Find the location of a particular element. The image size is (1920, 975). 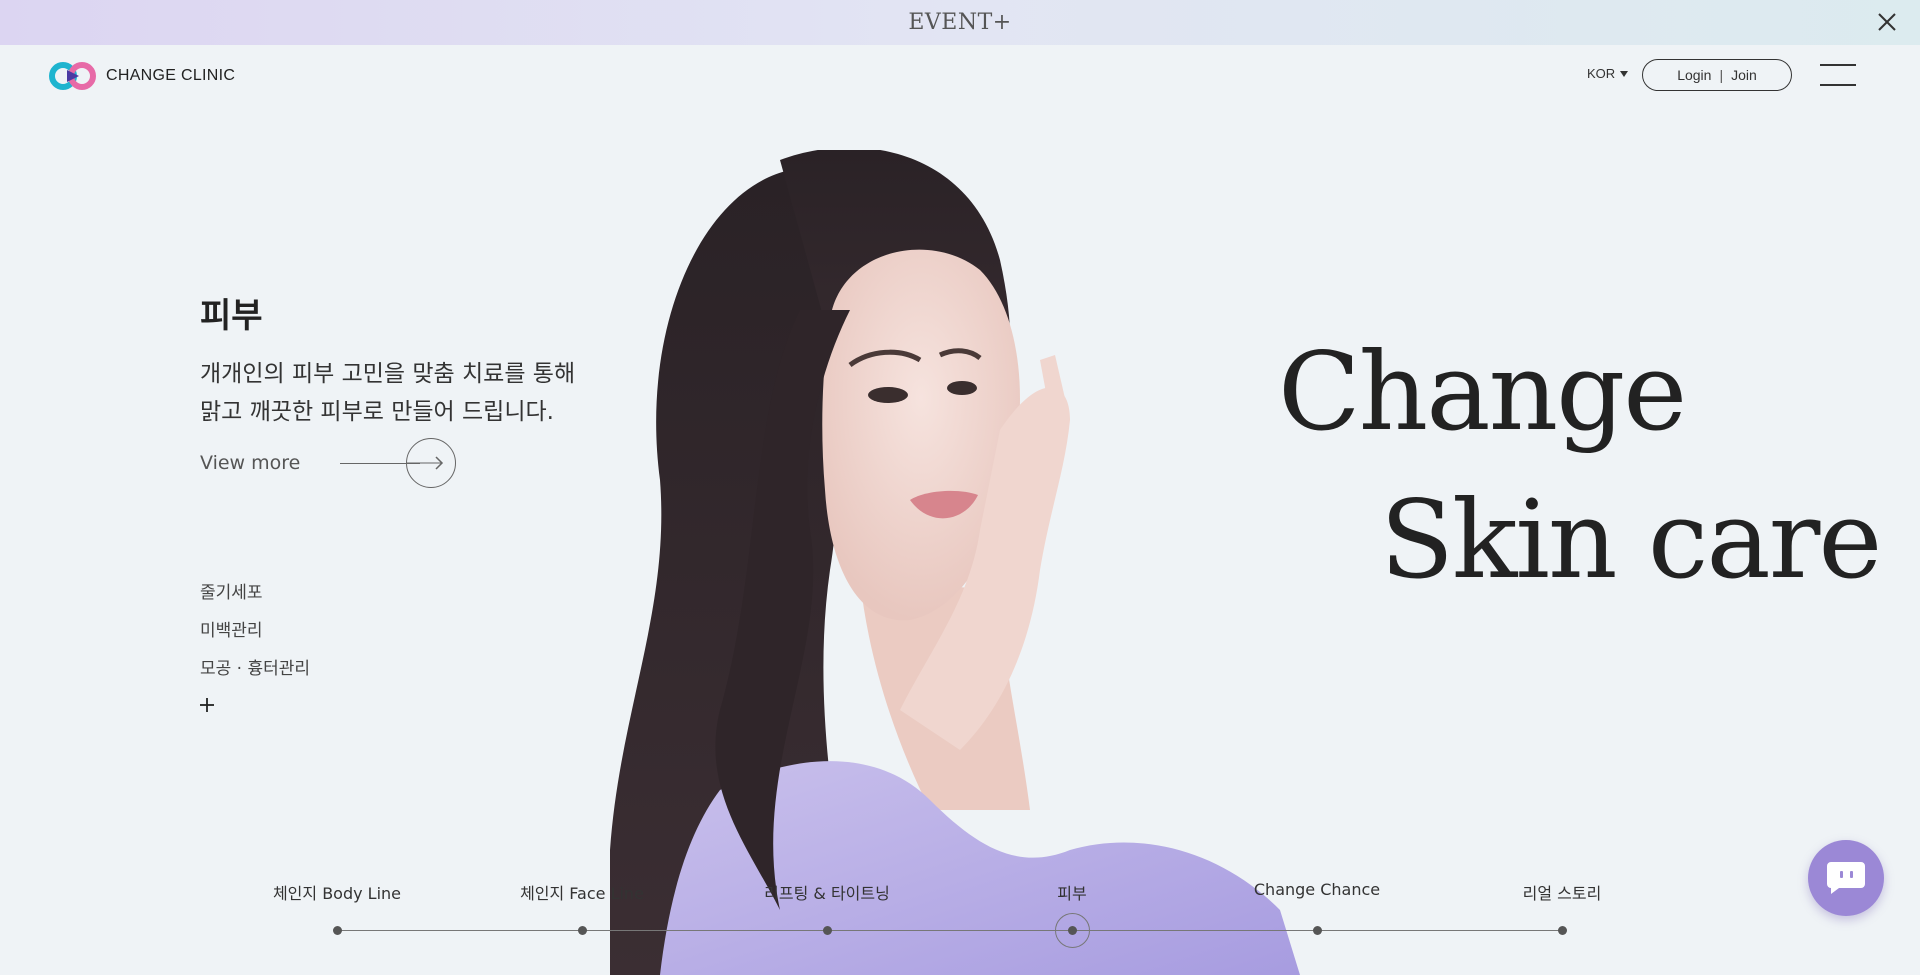

arrow-right-icon is located at coordinates (431, 463).